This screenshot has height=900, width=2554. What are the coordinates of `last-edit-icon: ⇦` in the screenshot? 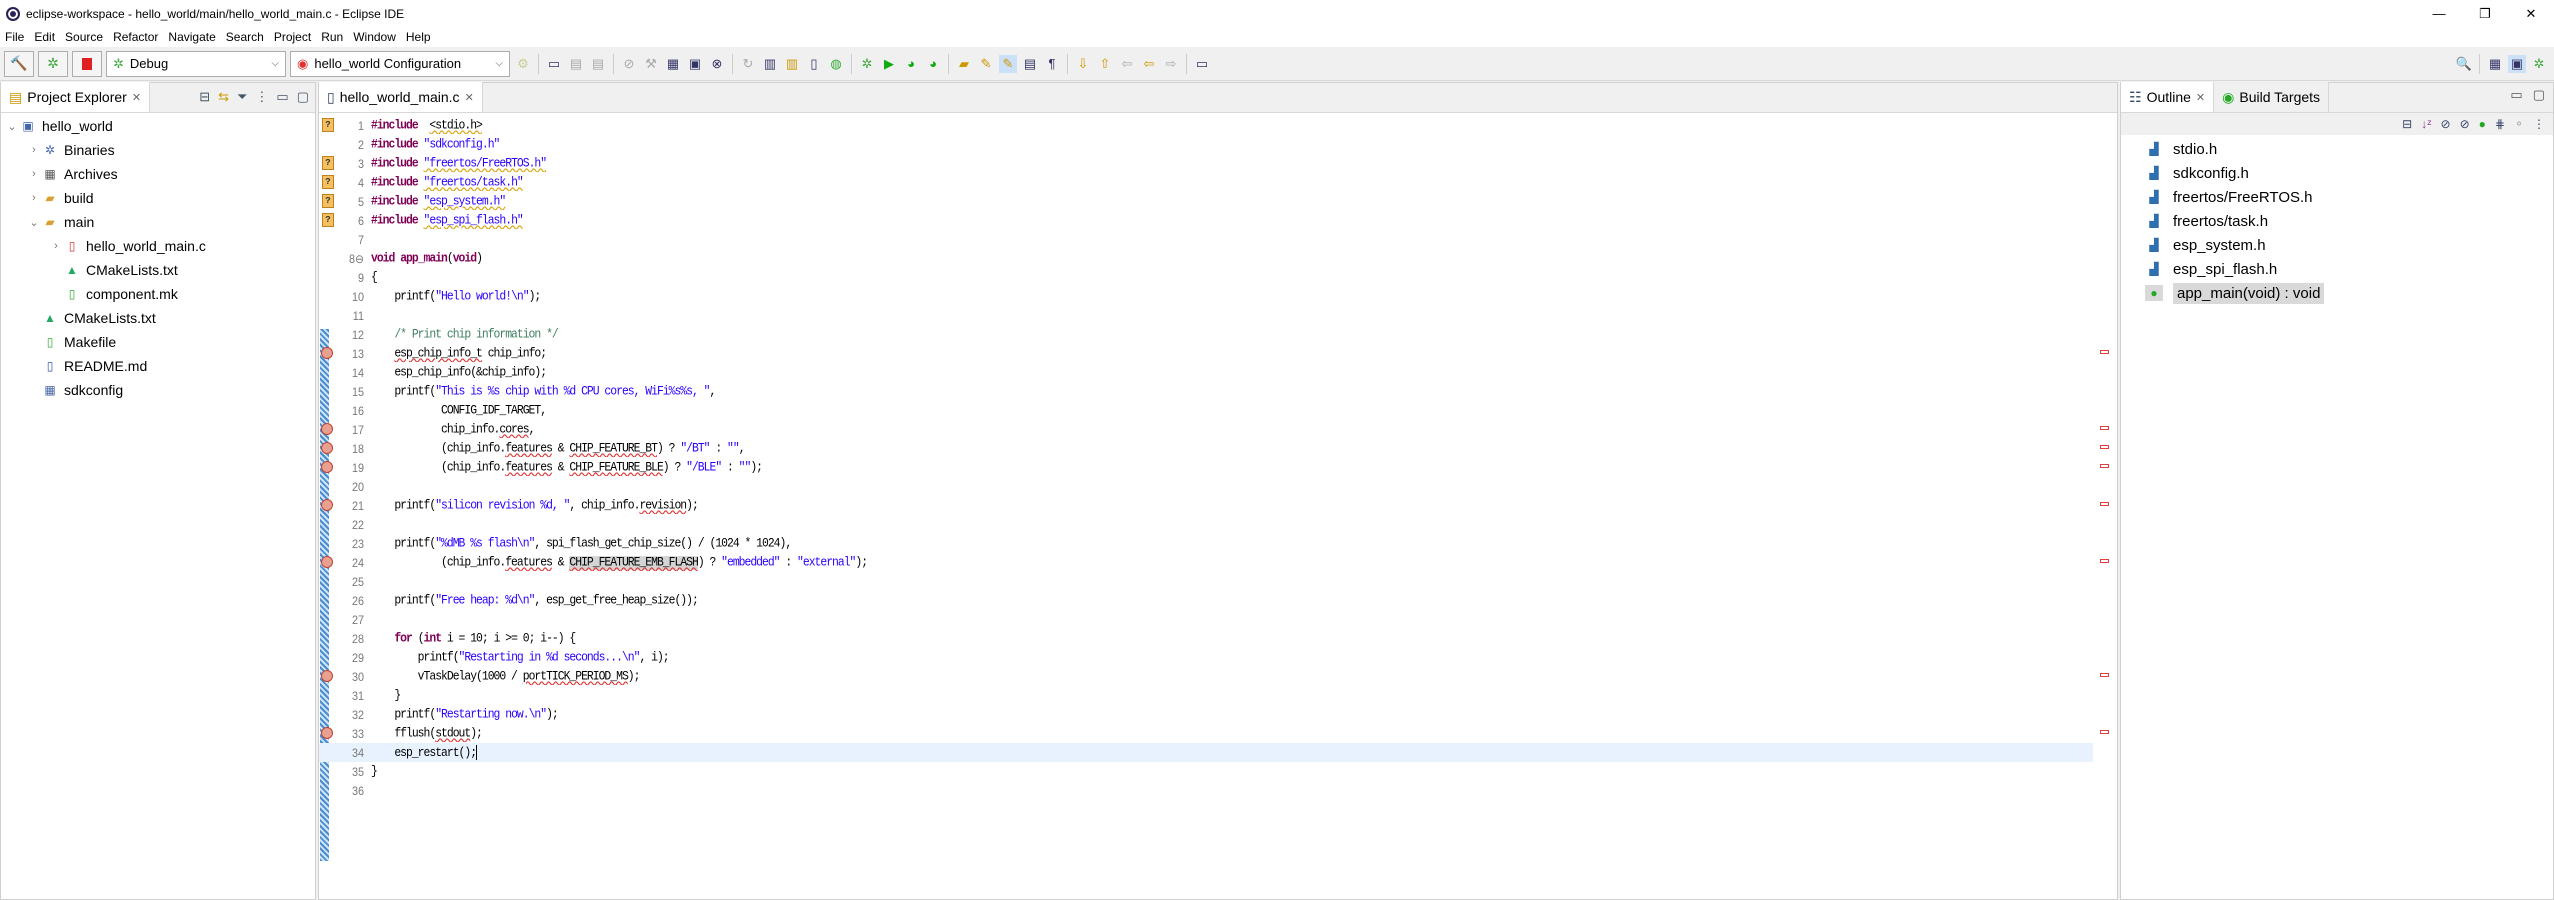 It's located at (1127, 64).